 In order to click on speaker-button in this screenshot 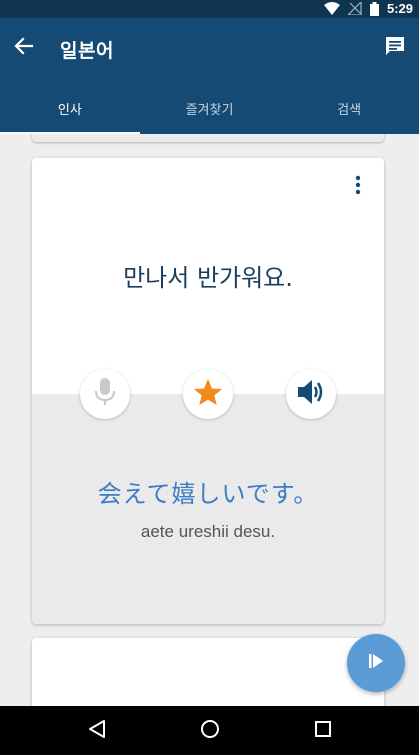, I will do `click(311, 394)`.